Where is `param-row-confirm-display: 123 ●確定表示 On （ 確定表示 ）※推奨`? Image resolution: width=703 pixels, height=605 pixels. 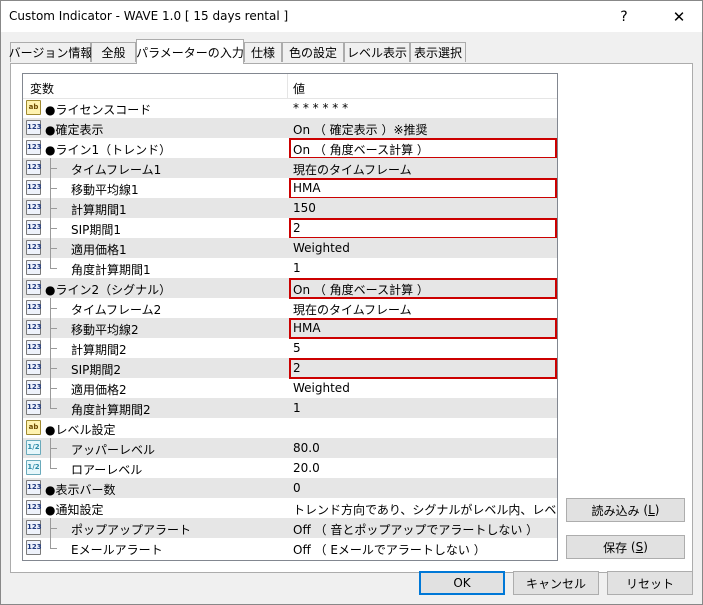
param-row-confirm-display: 123 ●確定表示 On （ 確定表示 ）※推奨 is located at coordinates (290, 128).